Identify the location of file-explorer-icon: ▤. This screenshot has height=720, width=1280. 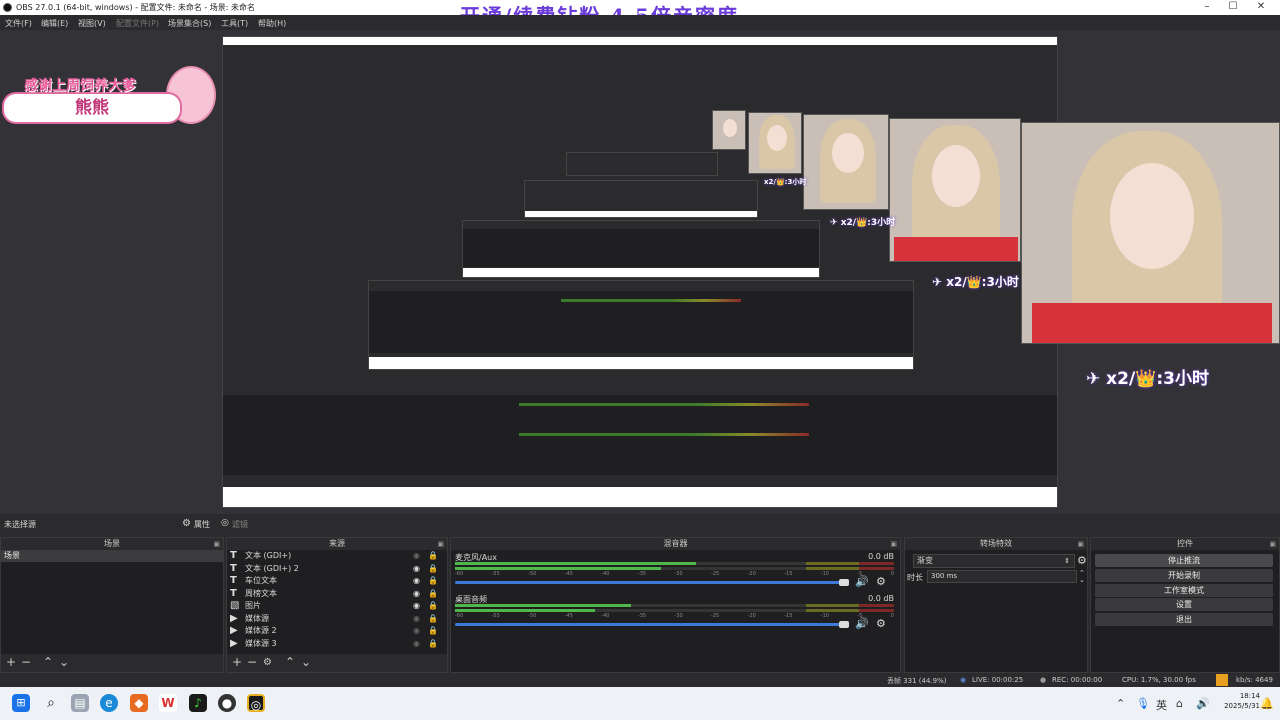
(80, 703).